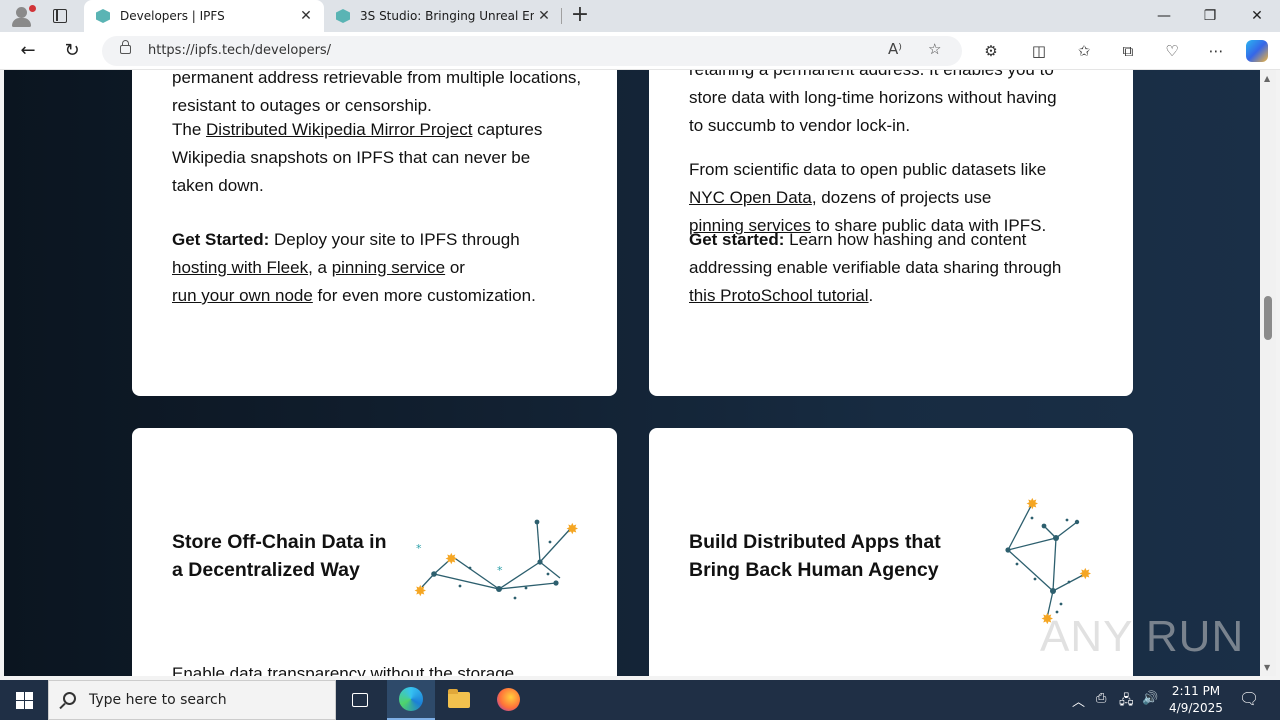 The image size is (1280, 720). I want to click on favorites-icon: ✩, so click(1084, 51).